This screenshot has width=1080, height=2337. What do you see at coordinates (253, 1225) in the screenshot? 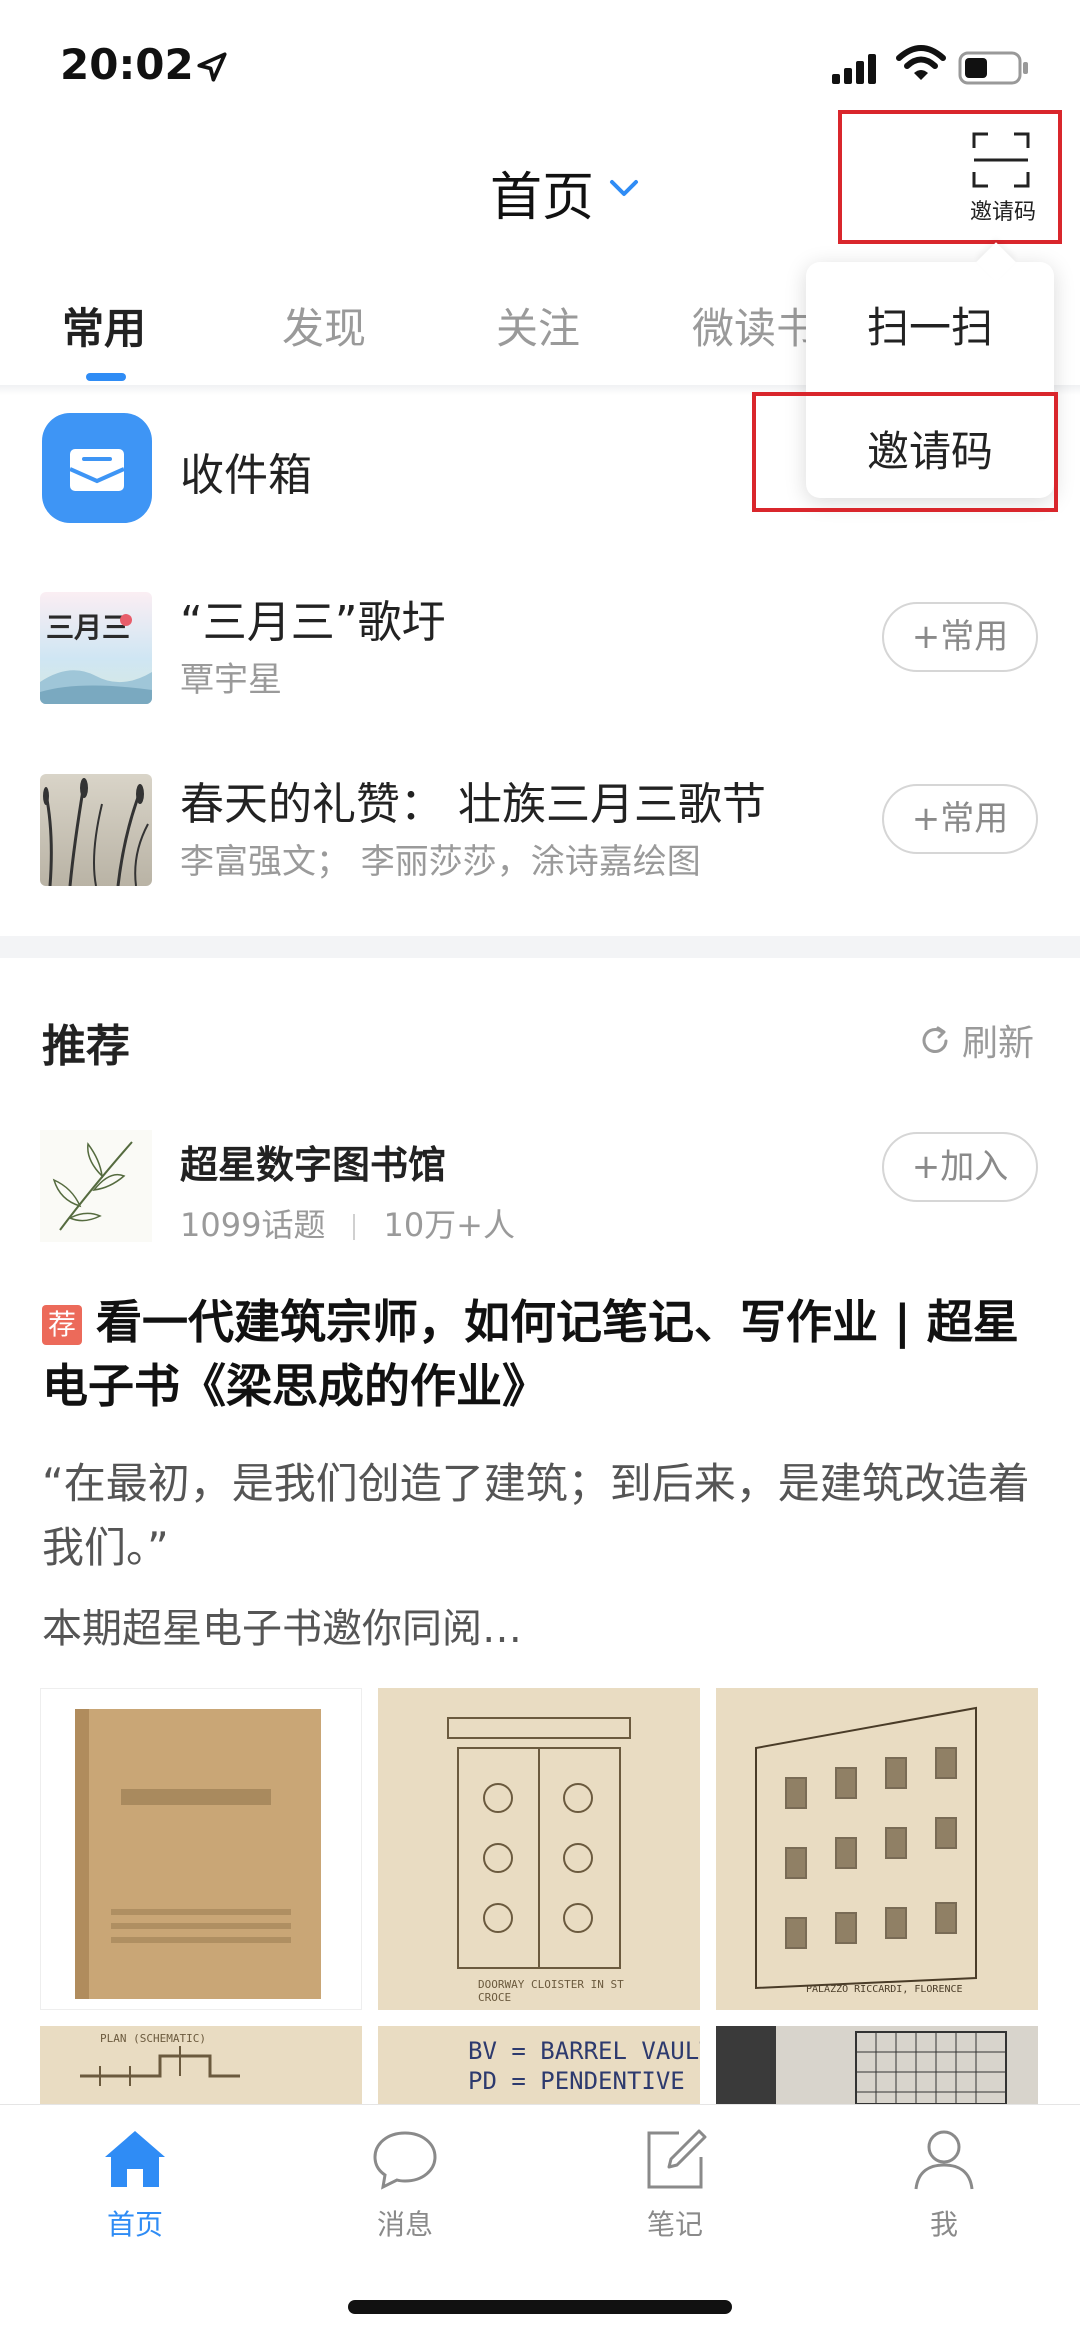
I see `library-topics: 1099话题` at bounding box center [253, 1225].